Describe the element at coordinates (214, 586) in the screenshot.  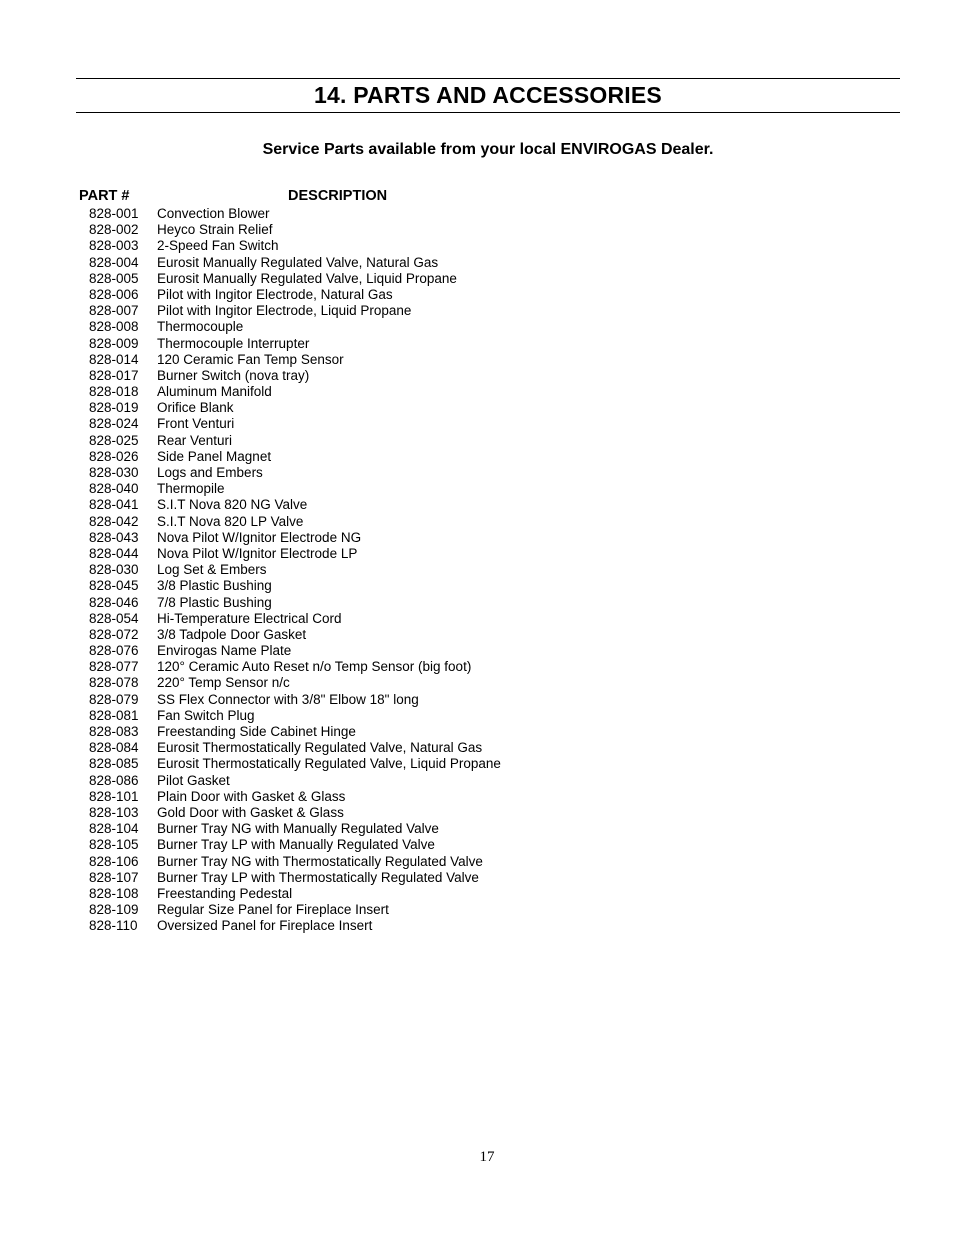
I see `part-description: 3/8 Plastic Bushing` at that location.